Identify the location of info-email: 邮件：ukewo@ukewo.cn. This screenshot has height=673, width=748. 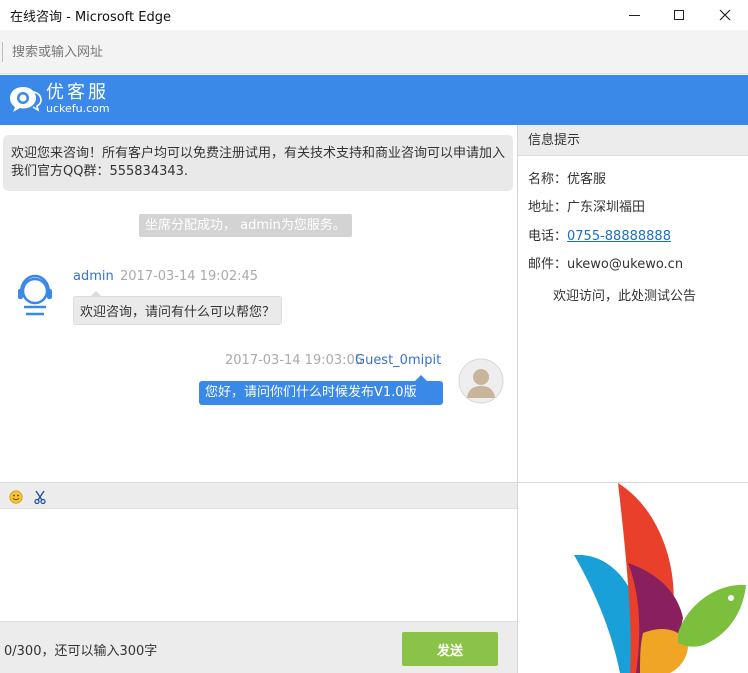
(606, 264).